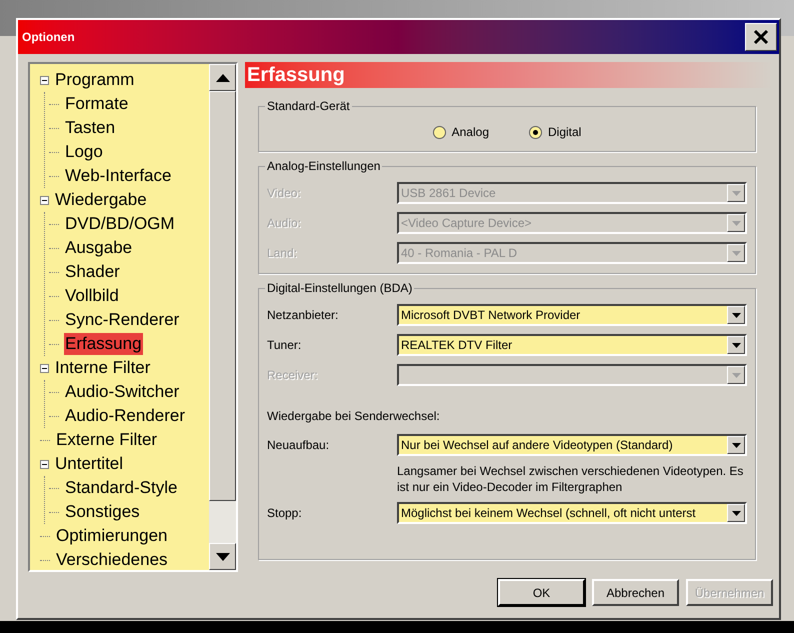 The height and width of the screenshot is (633, 794). Describe the element at coordinates (84, 152) in the screenshot. I see `tree-item: Logo` at that location.